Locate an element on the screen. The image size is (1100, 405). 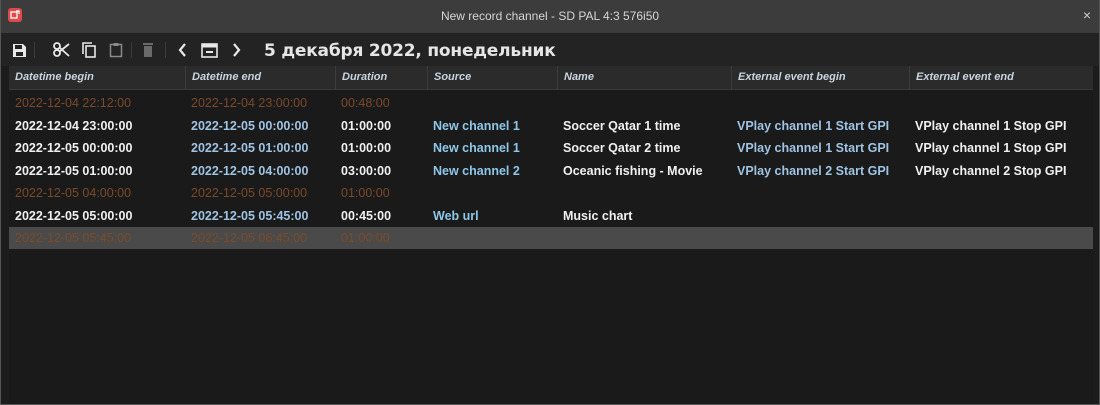
column-header: Source is located at coordinates (491, 78).